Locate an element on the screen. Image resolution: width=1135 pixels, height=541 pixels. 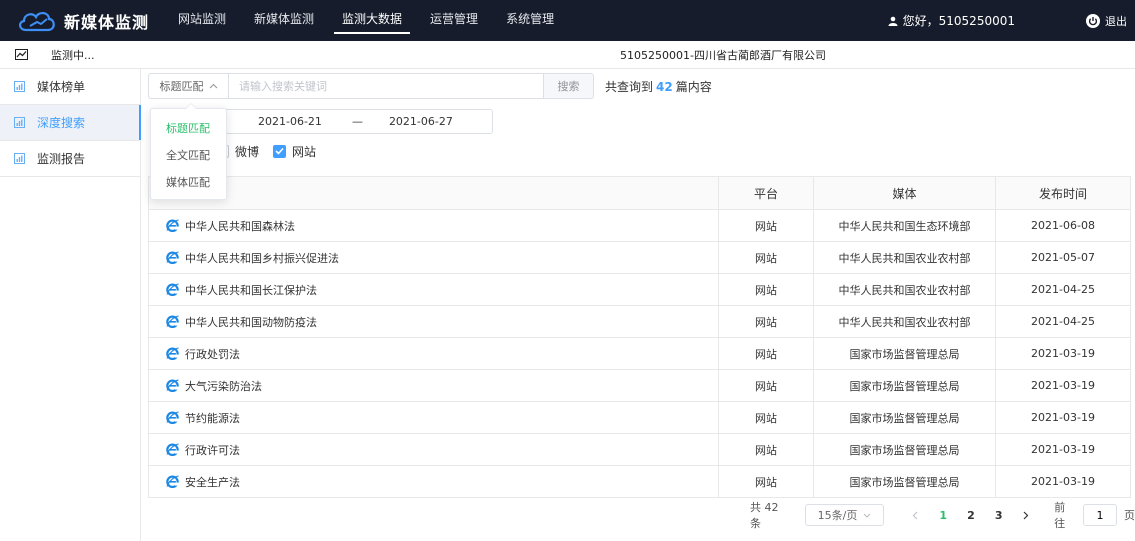
page-1: 1 is located at coordinates (943, 515).